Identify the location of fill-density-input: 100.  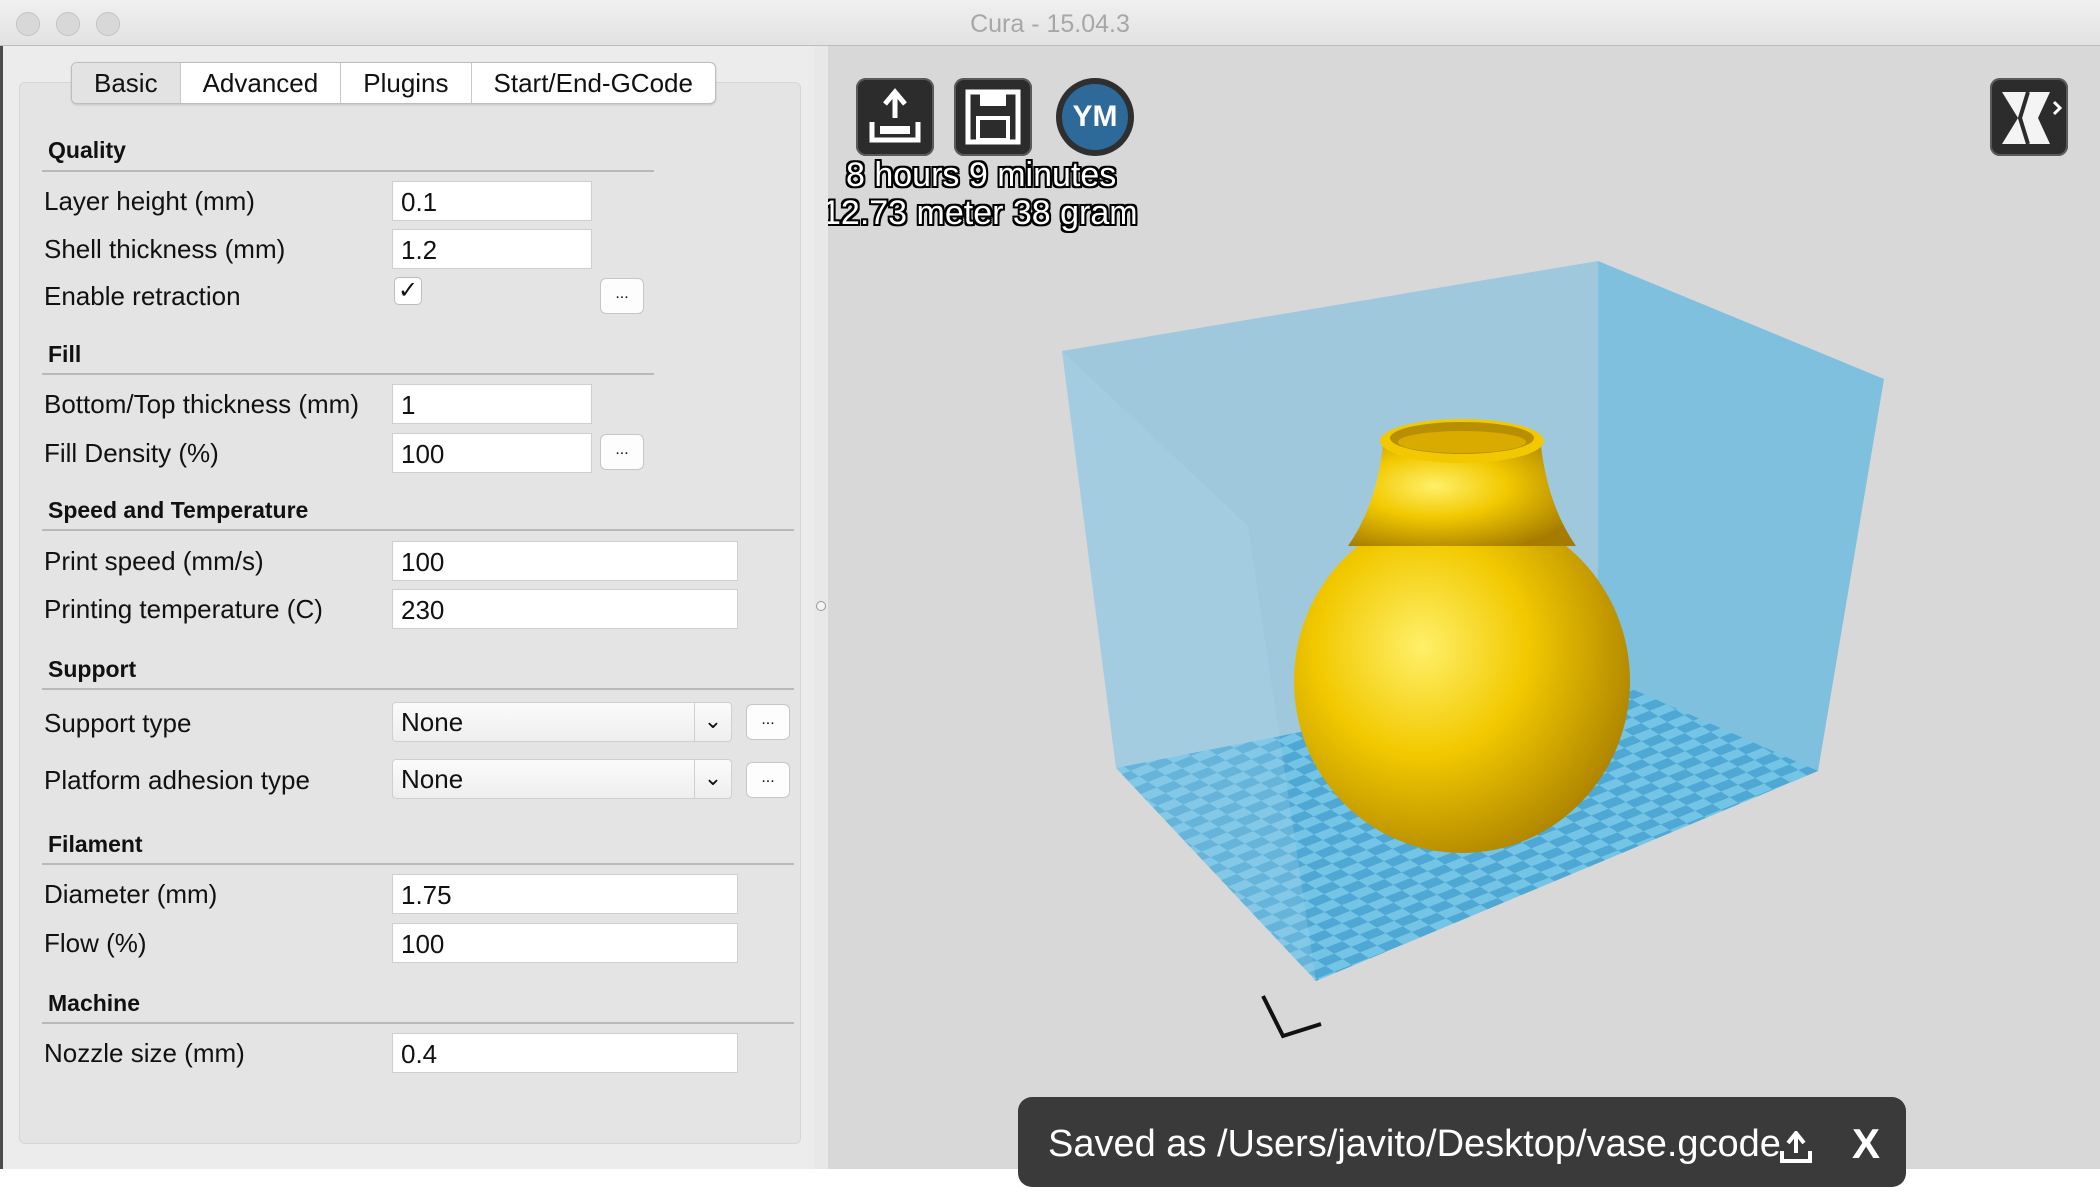
(492, 453).